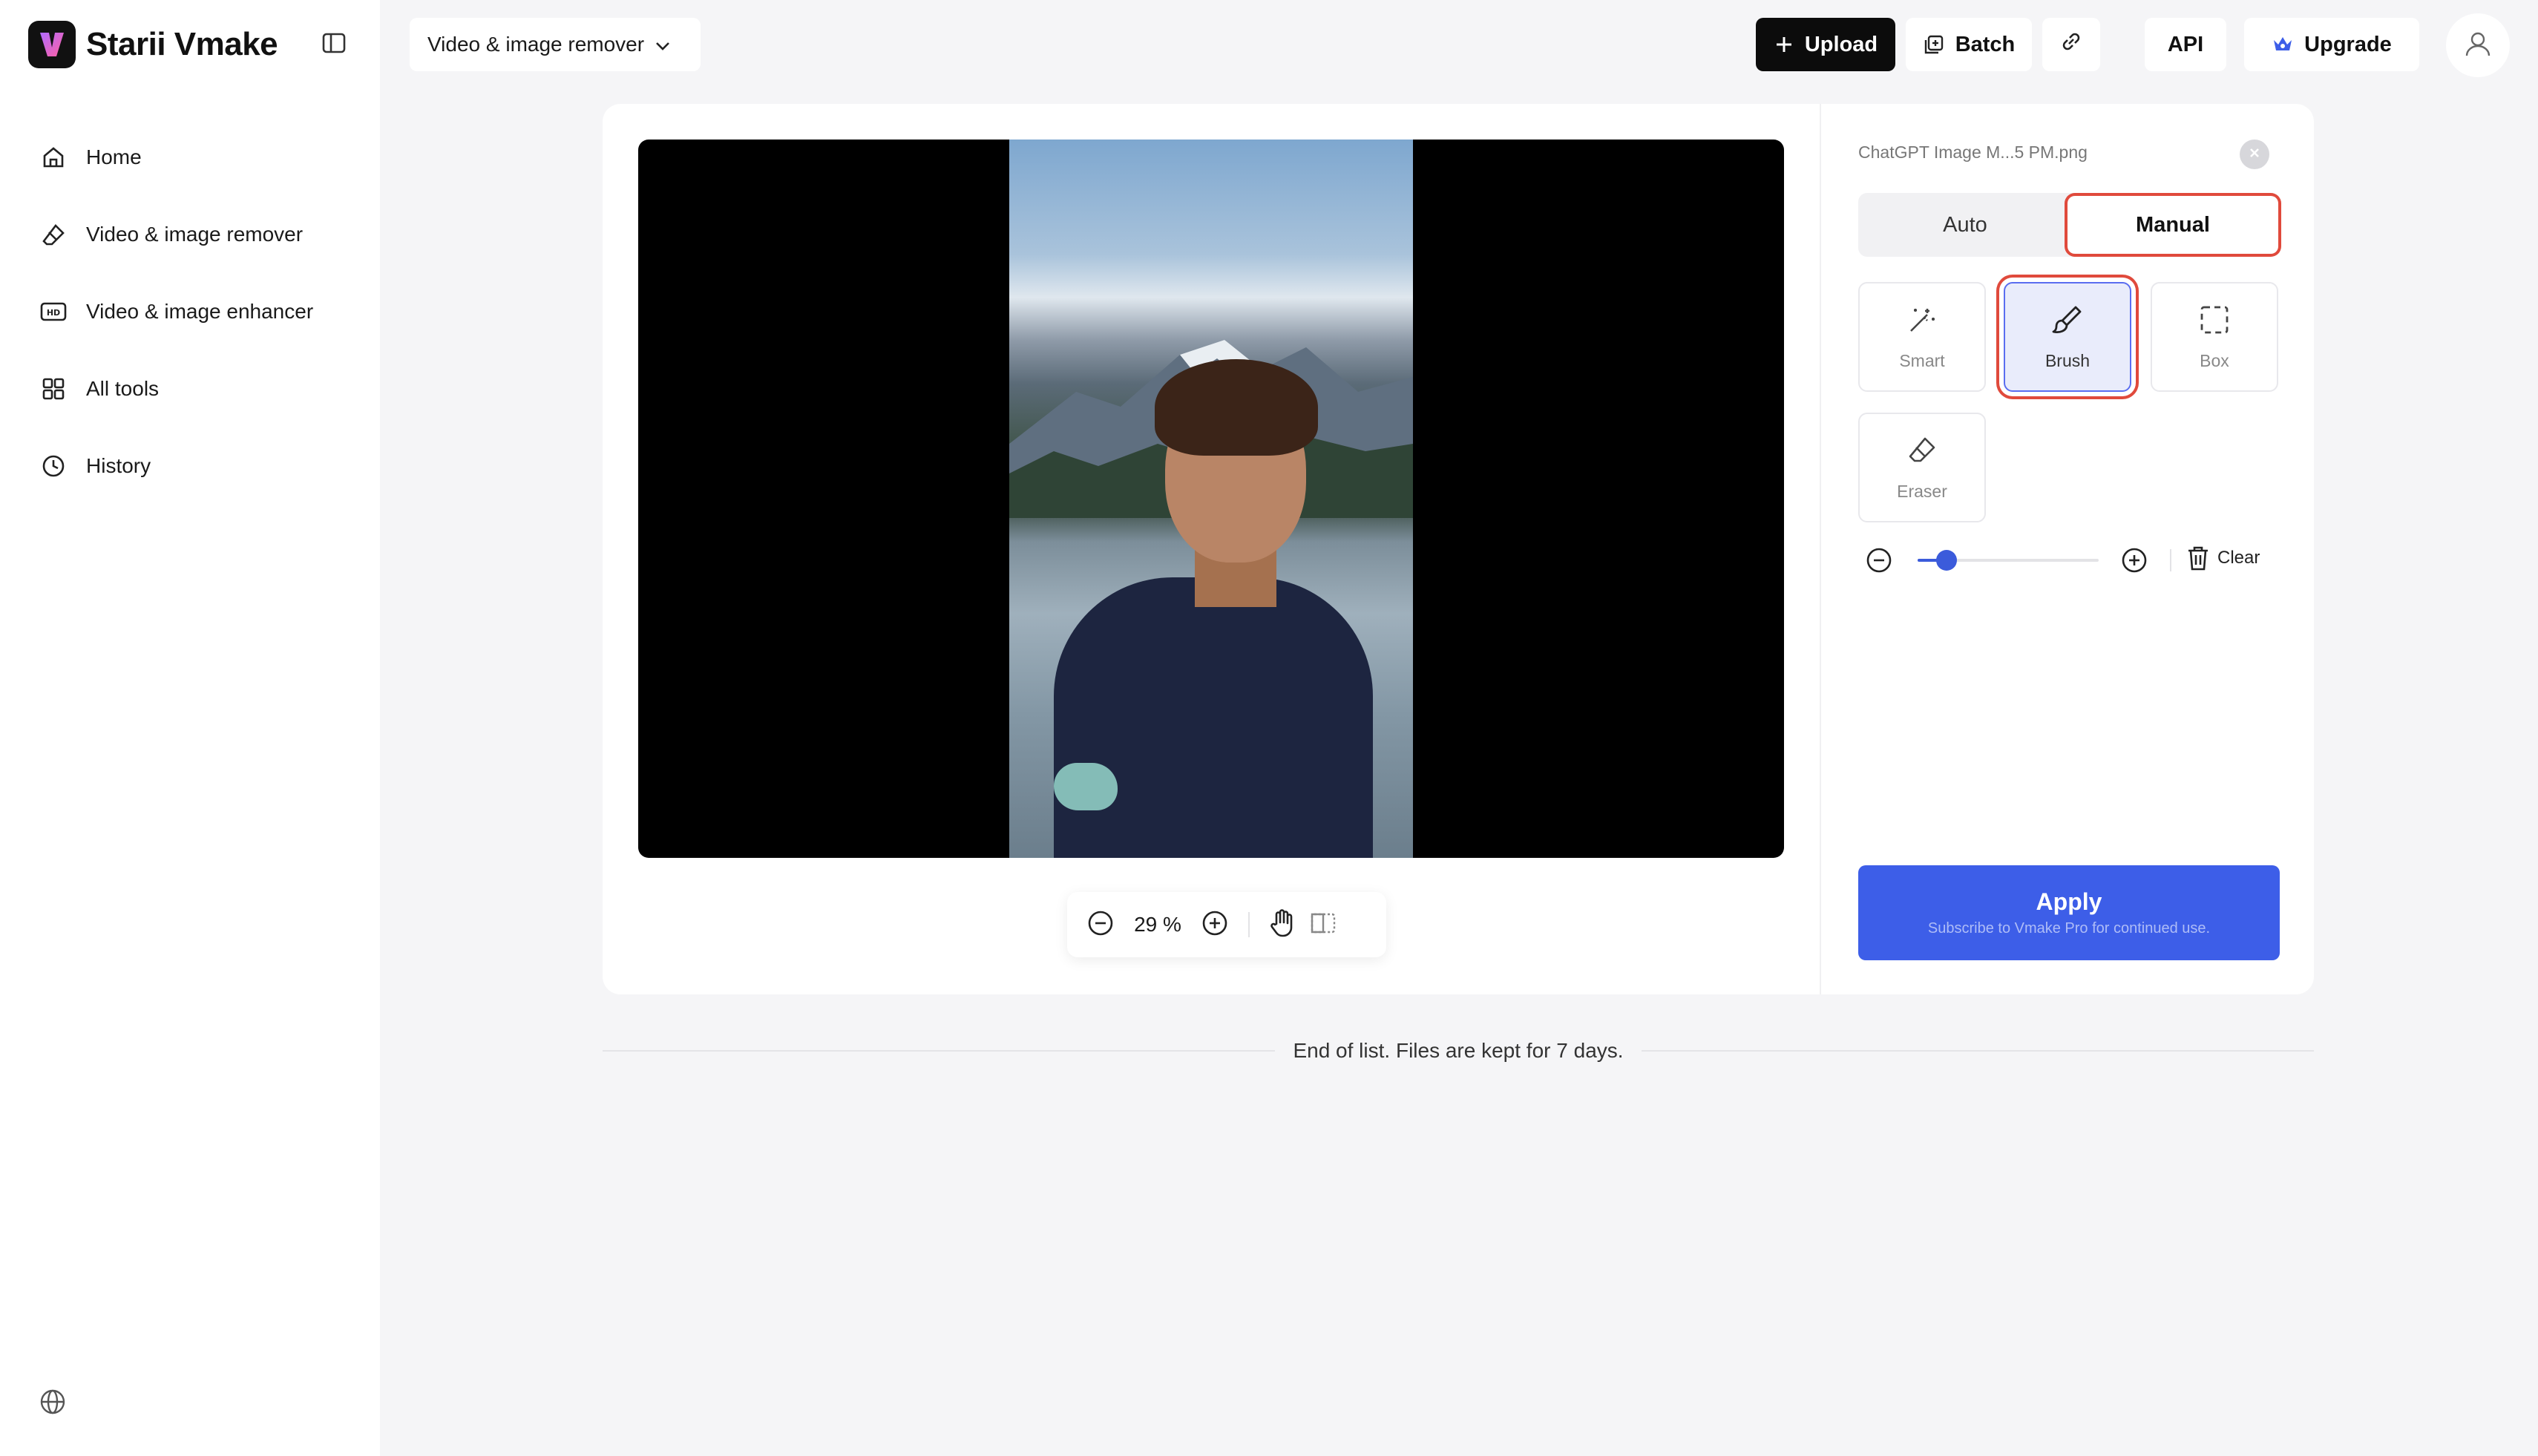  Describe the element at coordinates (53, 466) in the screenshot. I see `clock-icon` at that location.